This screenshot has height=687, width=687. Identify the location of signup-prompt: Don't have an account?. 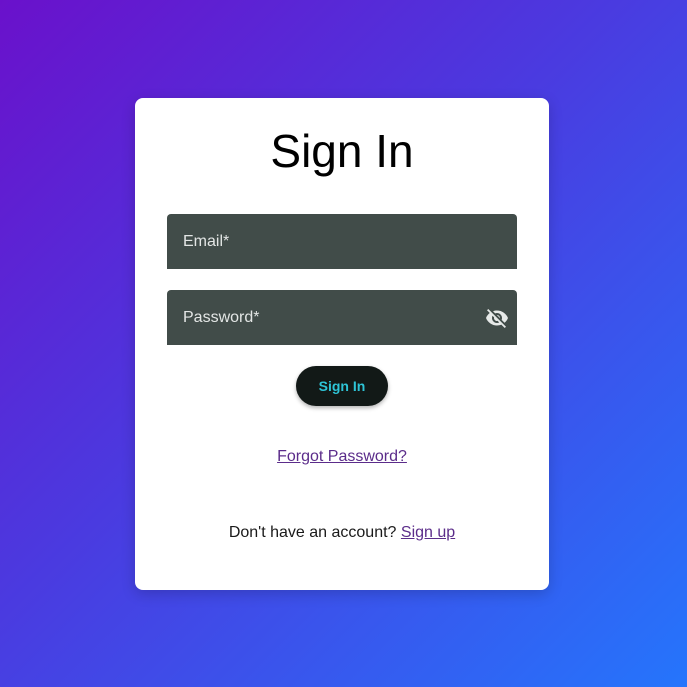
(312, 532).